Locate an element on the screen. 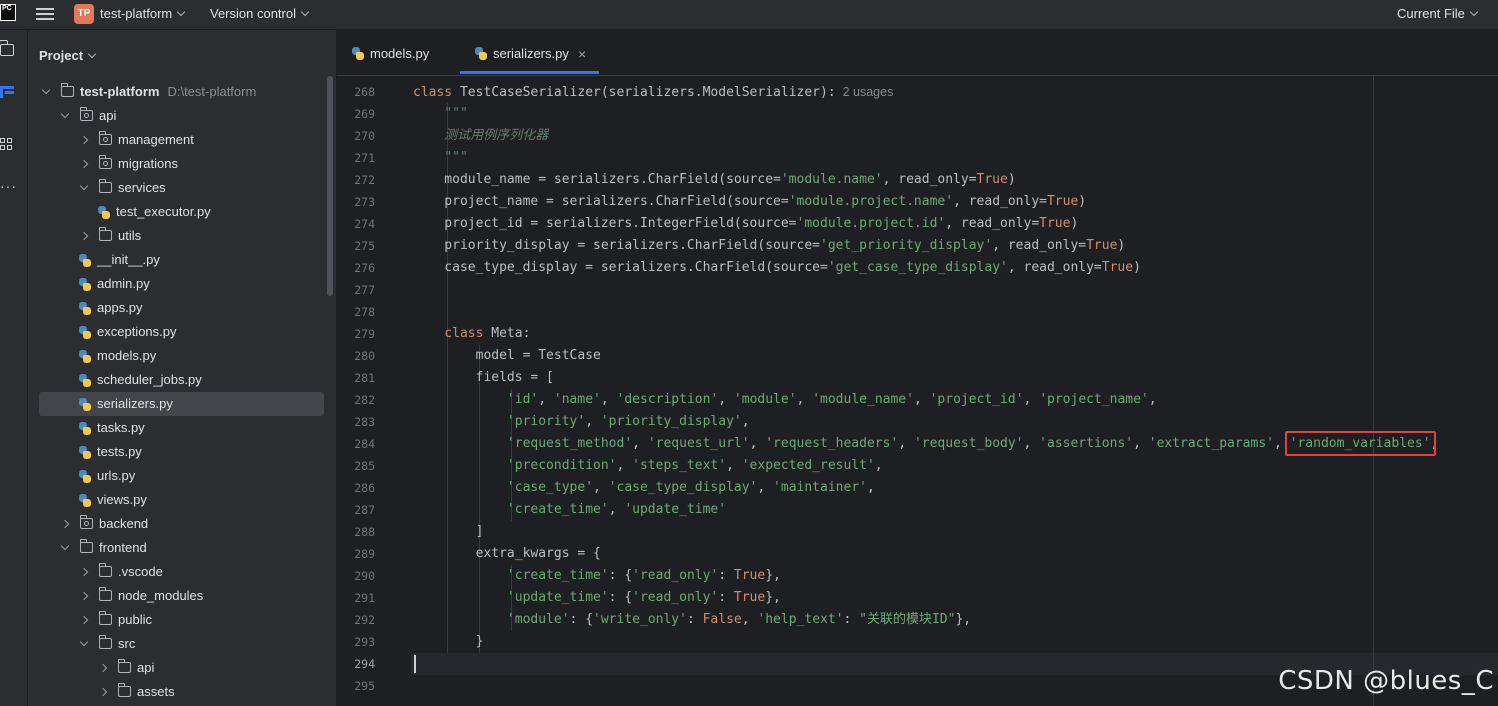  tree-item: test-platform D:\test-platform is located at coordinates (178, 92).